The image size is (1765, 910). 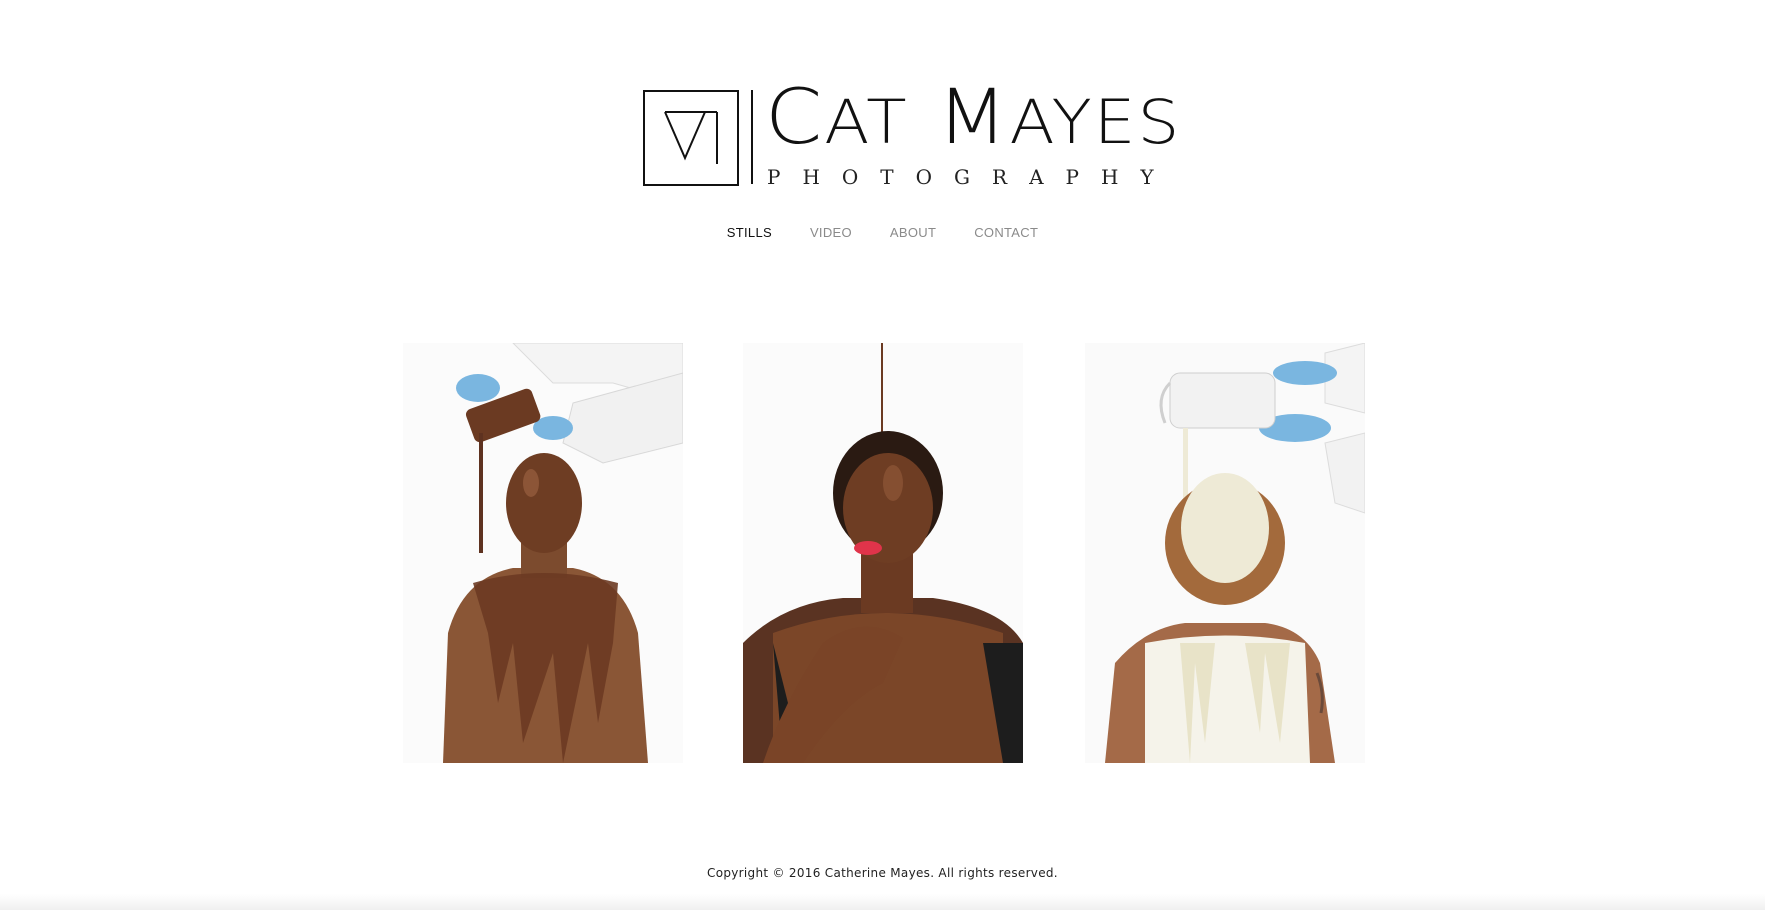 What do you see at coordinates (973, 118) in the screenshot?
I see `logo-wordmark: CAT MAYES` at bounding box center [973, 118].